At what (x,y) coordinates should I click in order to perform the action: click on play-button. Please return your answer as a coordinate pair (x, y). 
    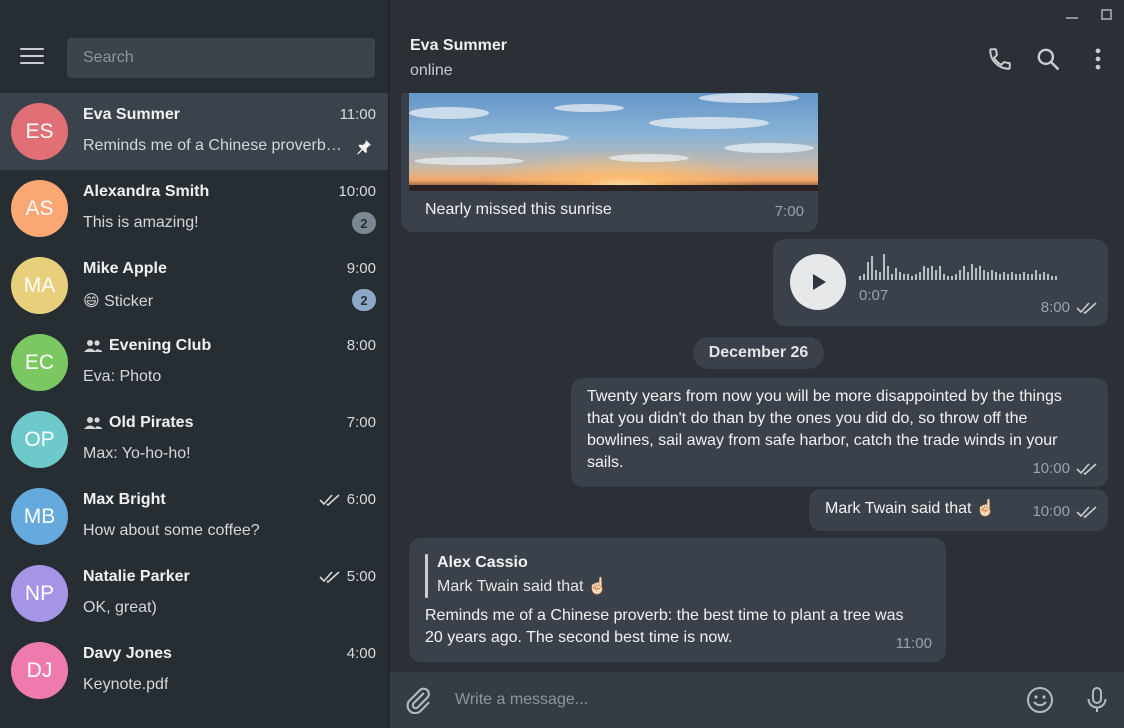
    Looking at the image, I should click on (818, 282).